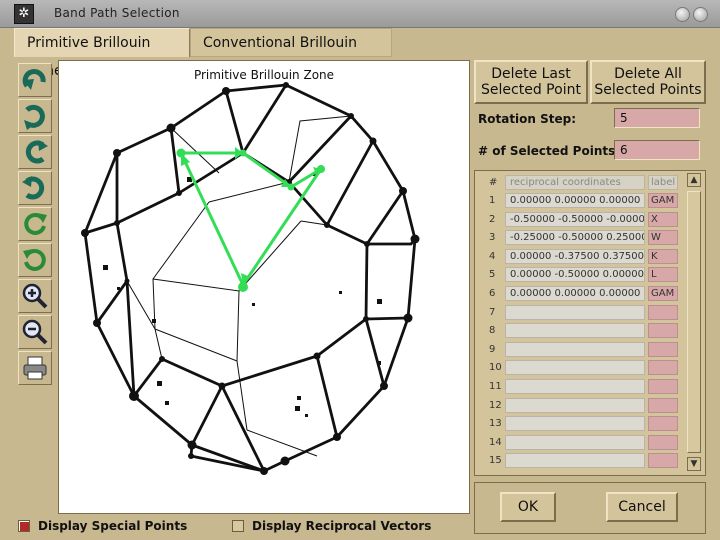 The height and width of the screenshot is (540, 720). What do you see at coordinates (494, 275) in the screenshot?
I see `row-number: 5` at bounding box center [494, 275].